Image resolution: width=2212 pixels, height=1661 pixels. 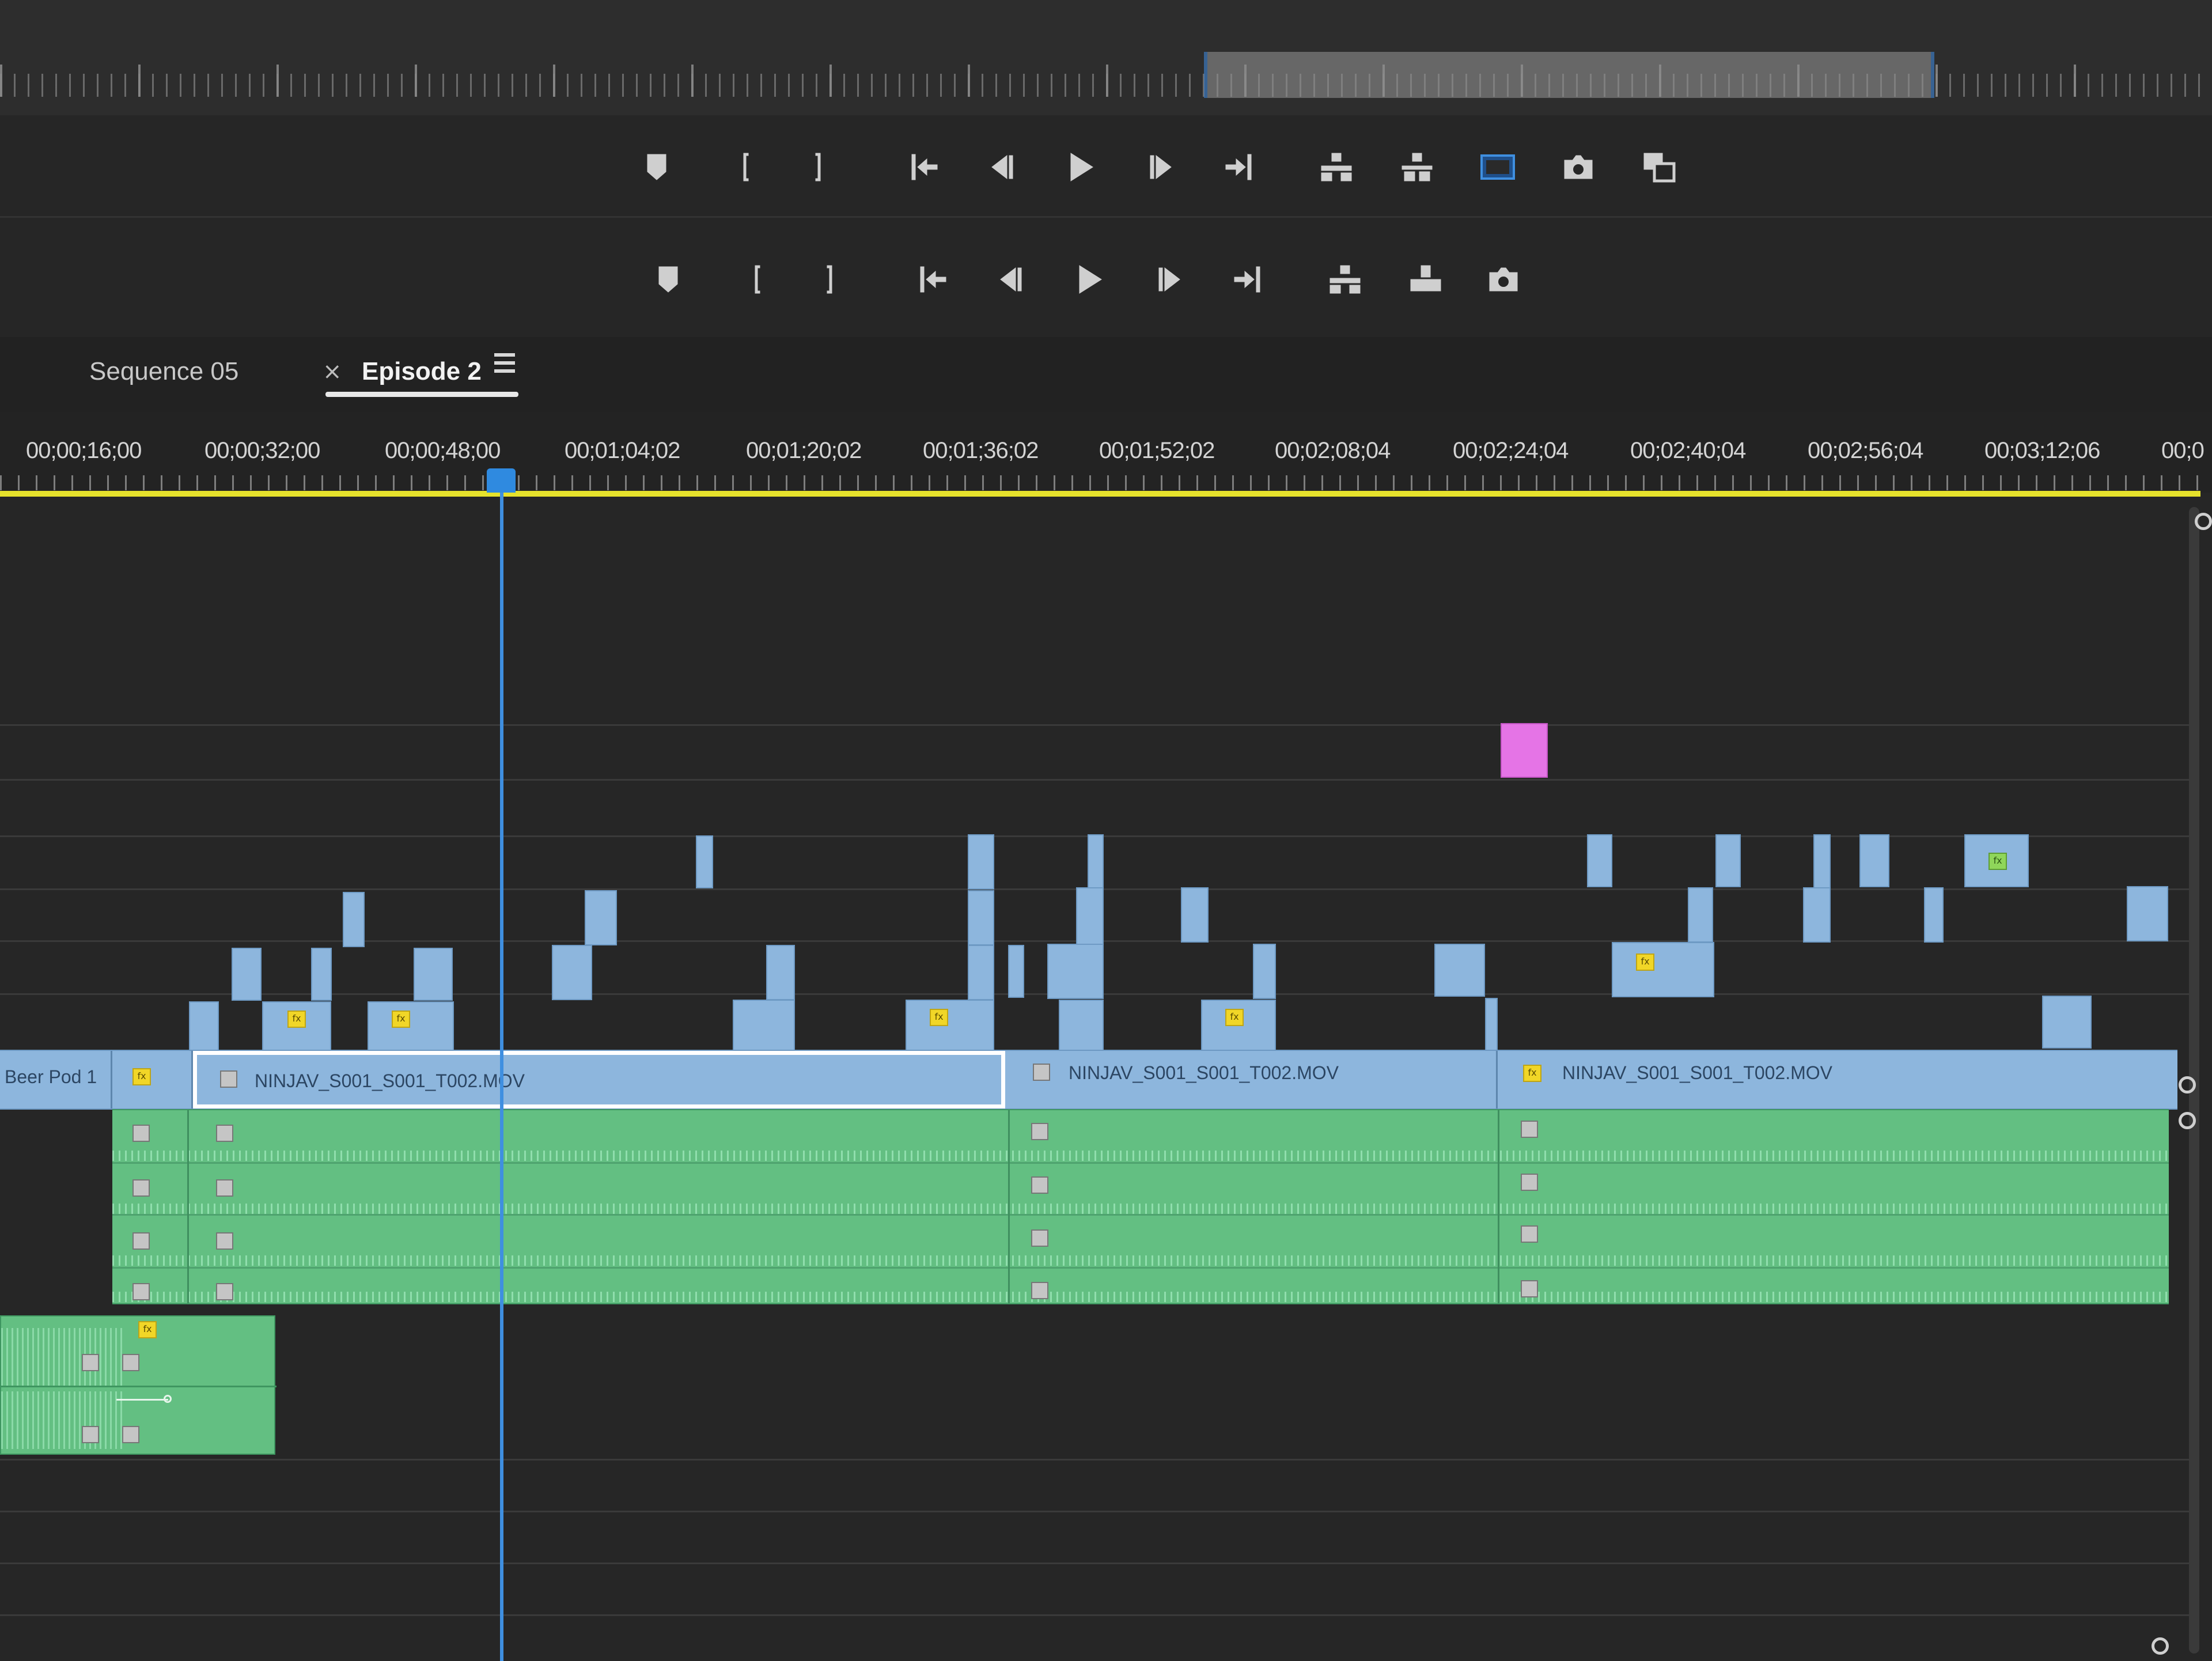 What do you see at coordinates (1837, 1079) in the screenshot?
I see `video-clip: fx NINJAV_S001_S001_T002.MOV` at bounding box center [1837, 1079].